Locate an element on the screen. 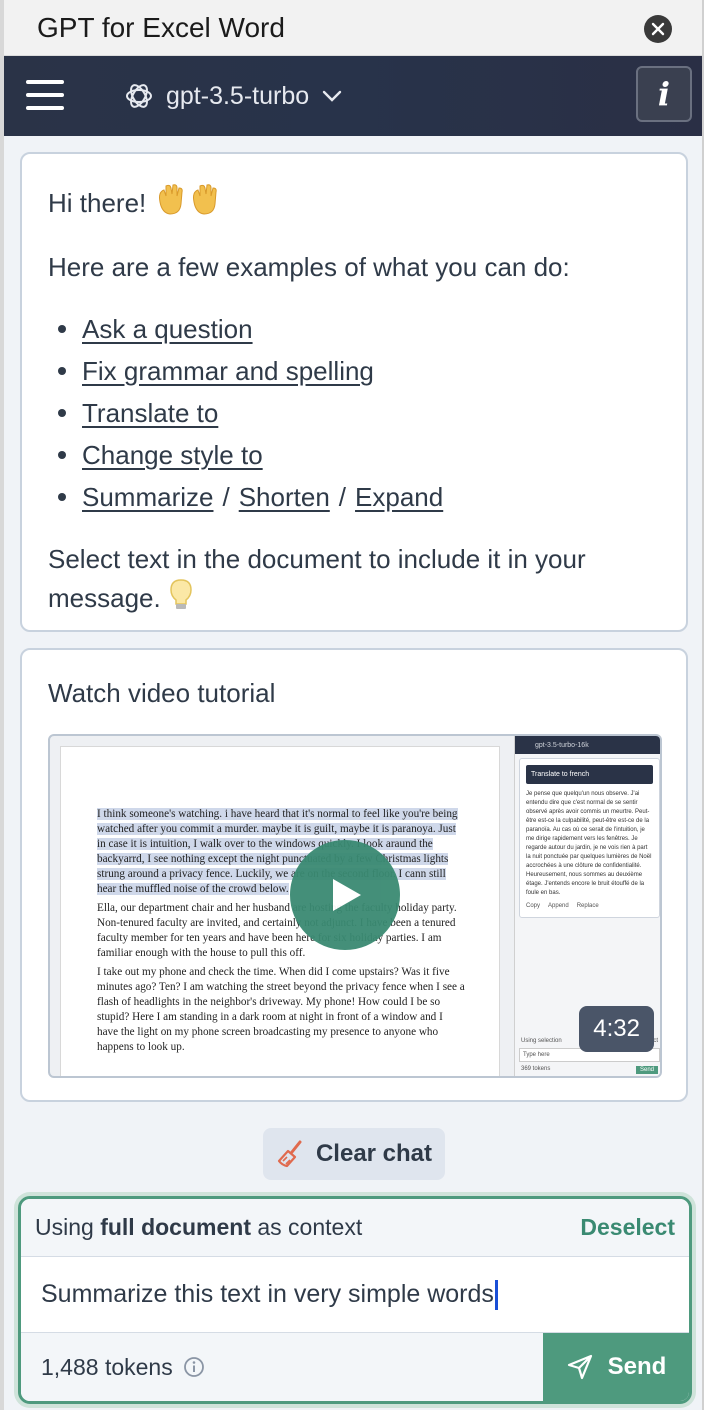  openai-logo-icon is located at coordinates (139, 96).